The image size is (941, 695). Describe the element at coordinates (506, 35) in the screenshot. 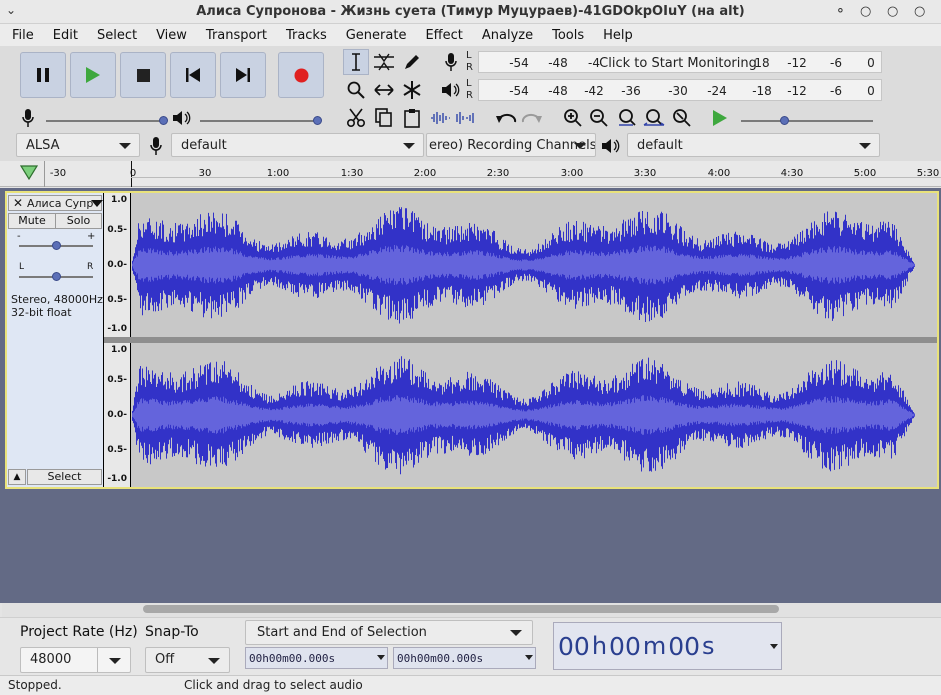

I see `menu-analyze: Analyze` at that location.